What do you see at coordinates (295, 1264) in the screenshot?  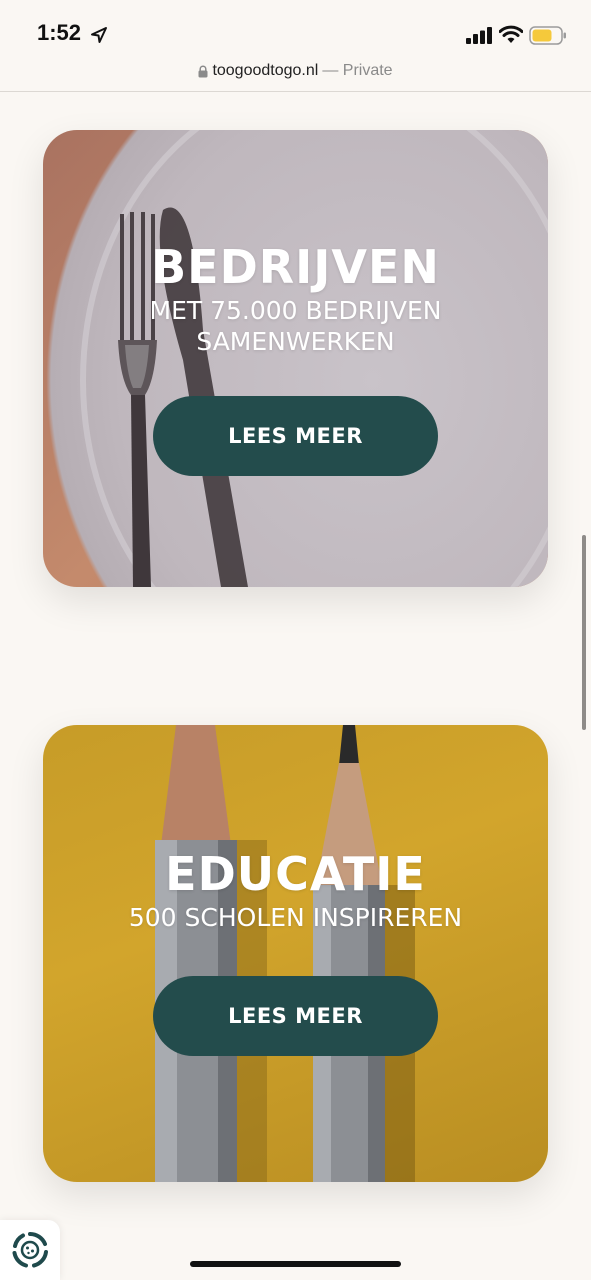 I see `home-indicator` at bounding box center [295, 1264].